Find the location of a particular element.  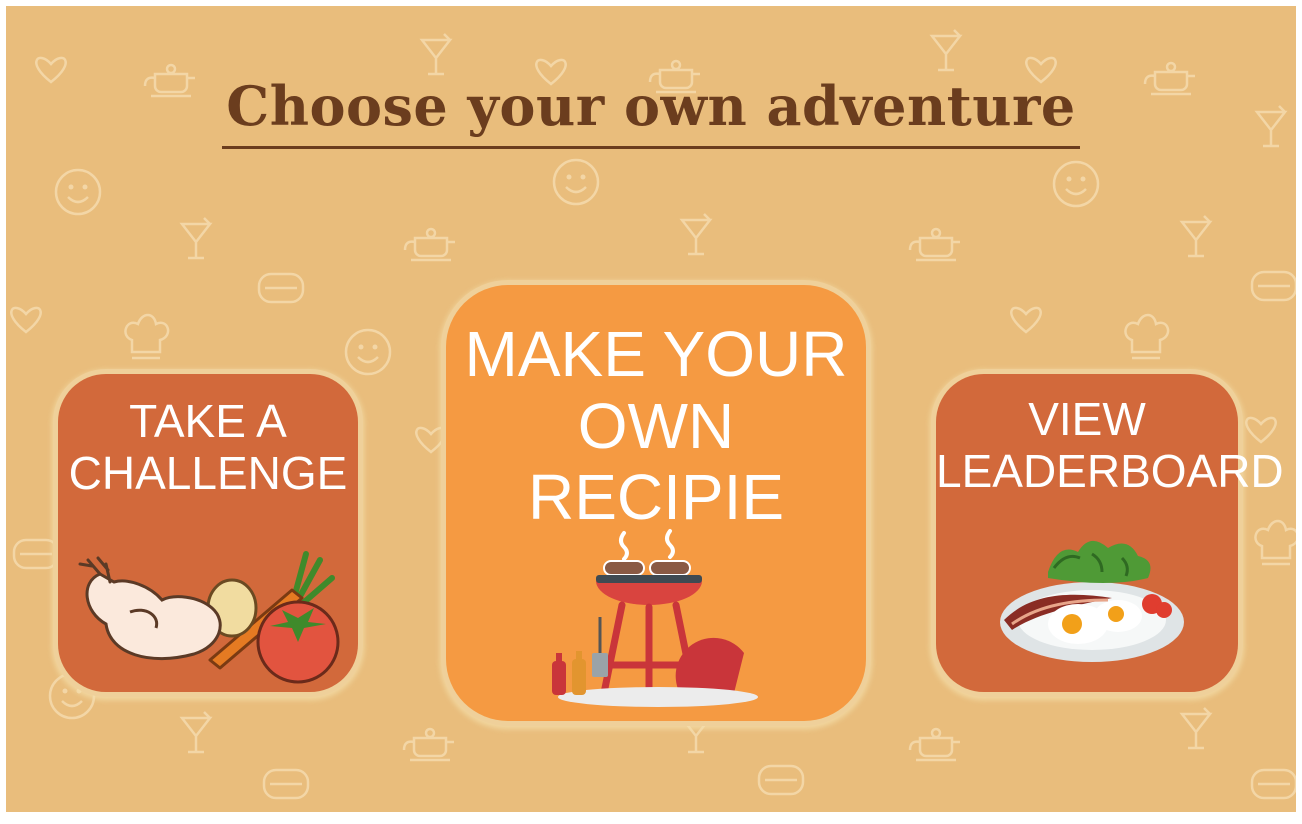

make-recipe-label: Make your own recipie is located at coordinates (656, 426).